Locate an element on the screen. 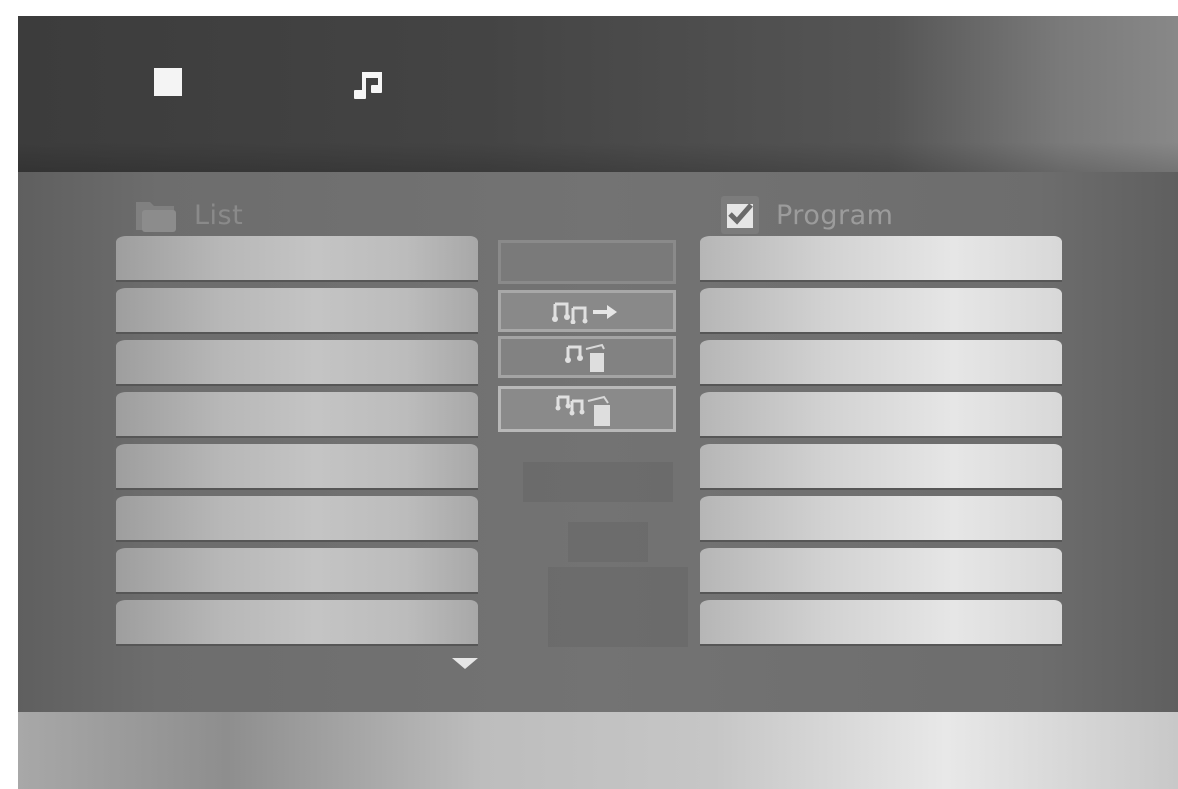  add-button is located at coordinates (587, 311).